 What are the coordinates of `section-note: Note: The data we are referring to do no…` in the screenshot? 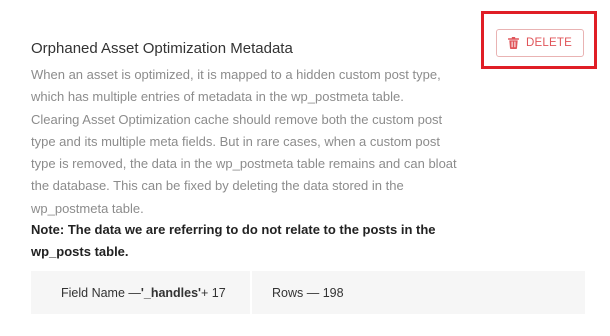 It's located at (241, 241).